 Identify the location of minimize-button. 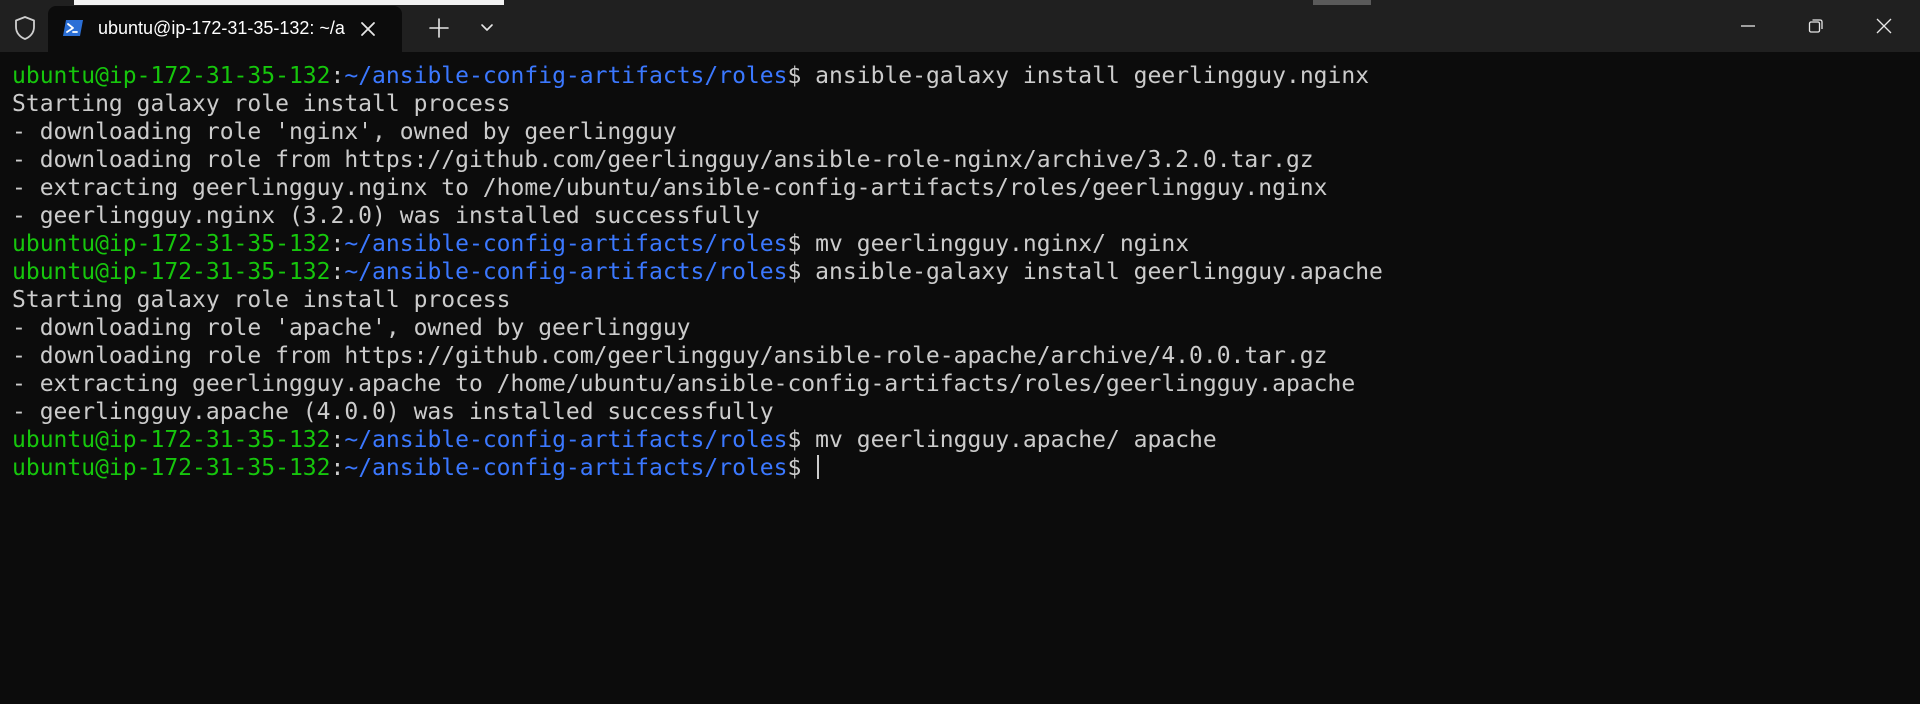
(1748, 26).